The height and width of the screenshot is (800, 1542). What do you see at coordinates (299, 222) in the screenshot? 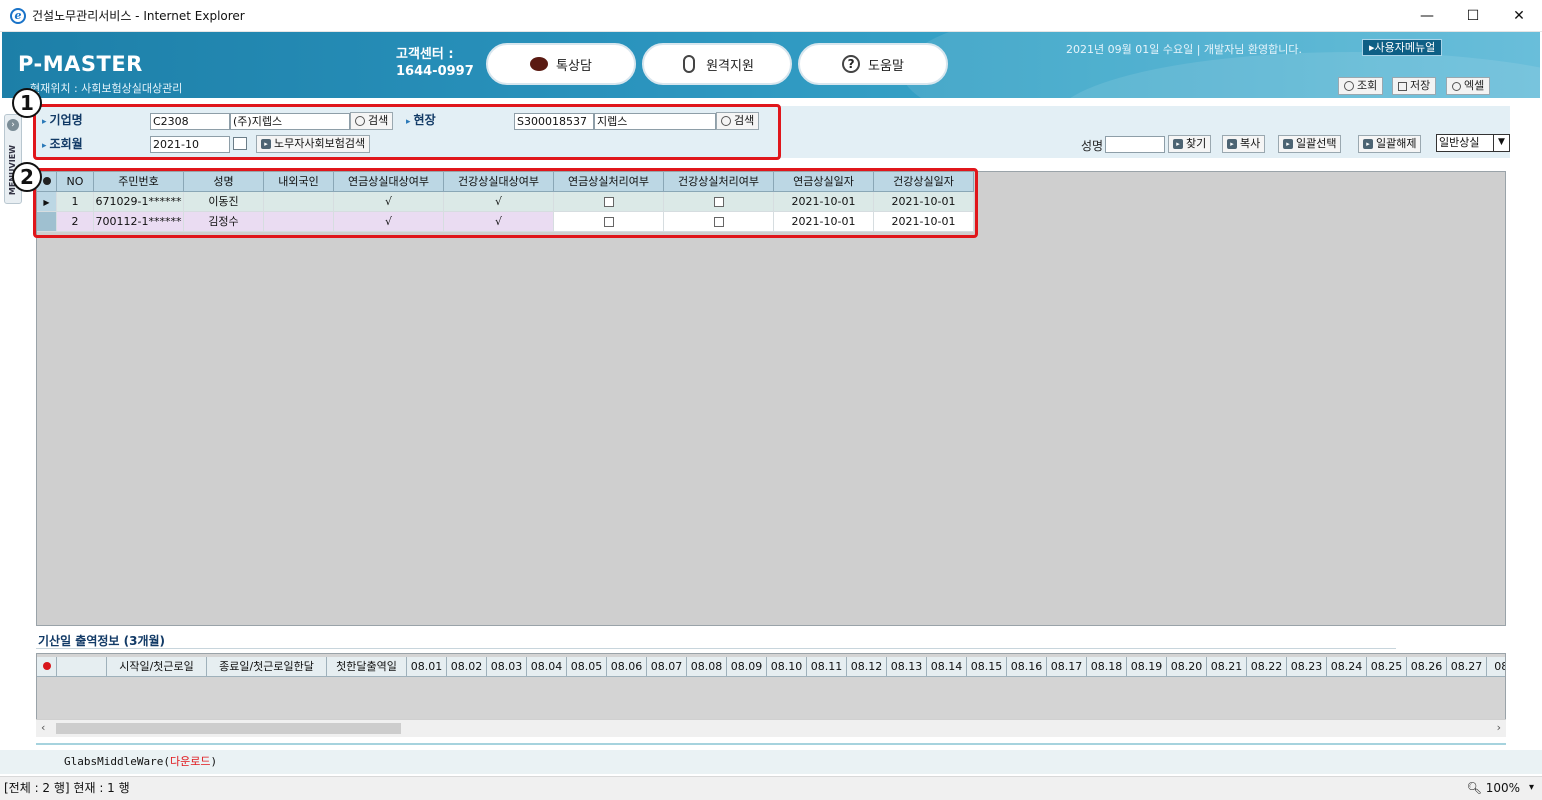
I see `cell-foreign` at bounding box center [299, 222].